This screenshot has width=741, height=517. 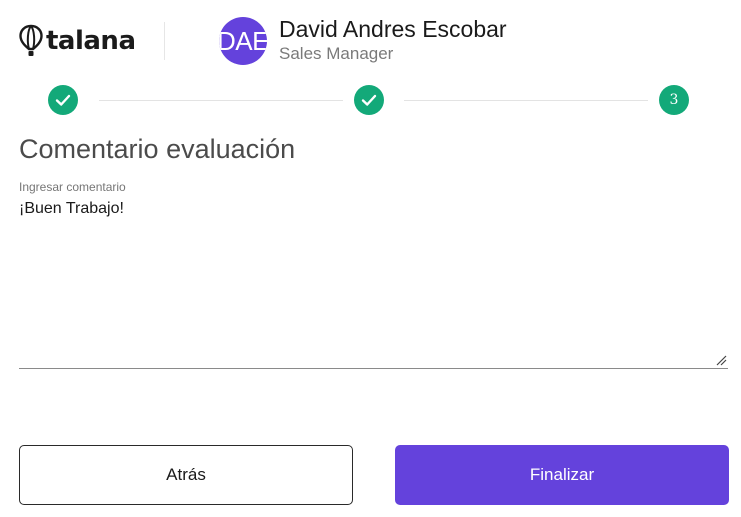 What do you see at coordinates (186, 475) in the screenshot?
I see `back-button: Atrás` at bounding box center [186, 475].